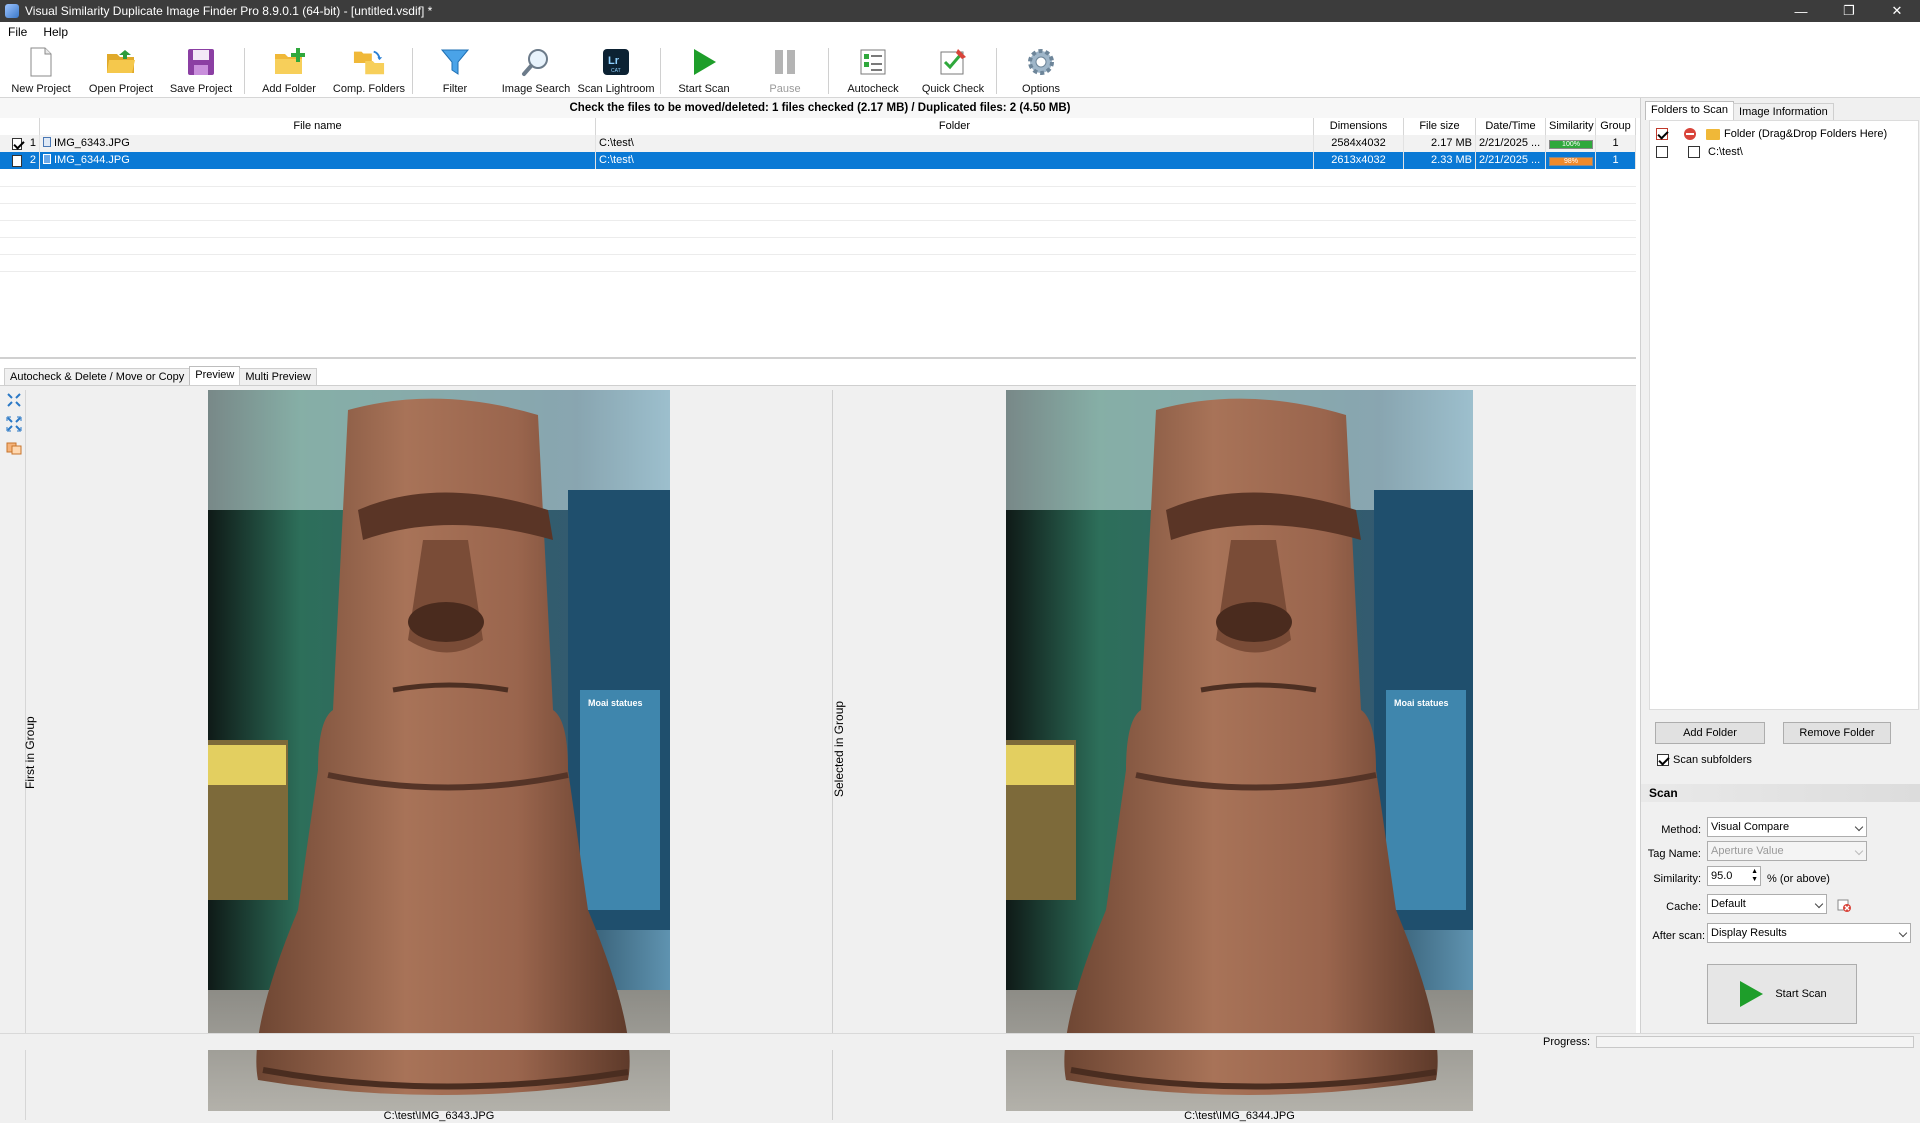 Image resolution: width=1920 pixels, height=1123 pixels. What do you see at coordinates (1849, 11) in the screenshot?
I see `restore-button: ❐` at bounding box center [1849, 11].